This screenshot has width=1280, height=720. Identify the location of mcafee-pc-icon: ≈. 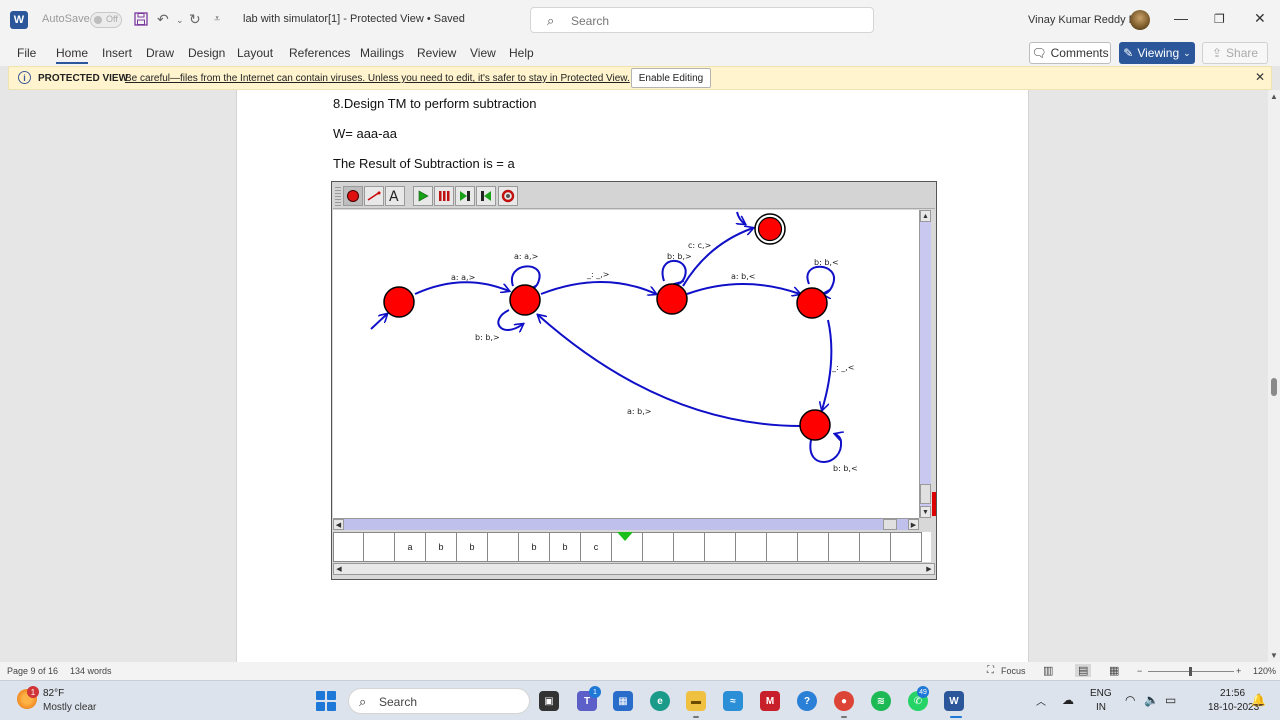
(733, 701).